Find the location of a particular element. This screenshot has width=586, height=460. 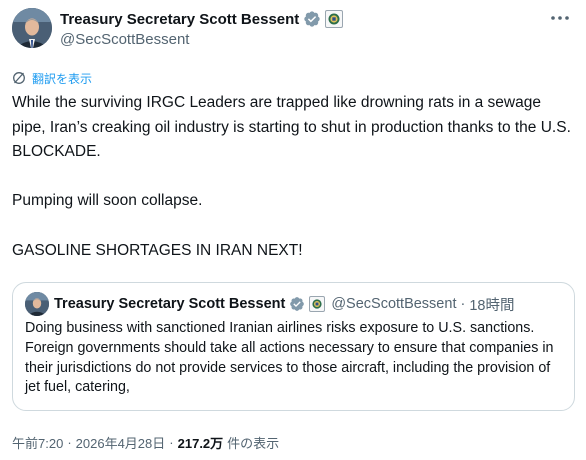

author-name-row: Treasury Secretary Scott Bessent is located at coordinates (202, 19).